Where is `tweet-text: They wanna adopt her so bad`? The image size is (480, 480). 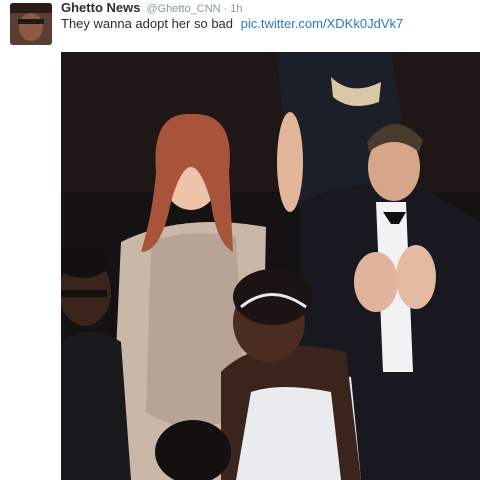 tweet-text: They wanna adopt her so bad is located at coordinates (147, 23).